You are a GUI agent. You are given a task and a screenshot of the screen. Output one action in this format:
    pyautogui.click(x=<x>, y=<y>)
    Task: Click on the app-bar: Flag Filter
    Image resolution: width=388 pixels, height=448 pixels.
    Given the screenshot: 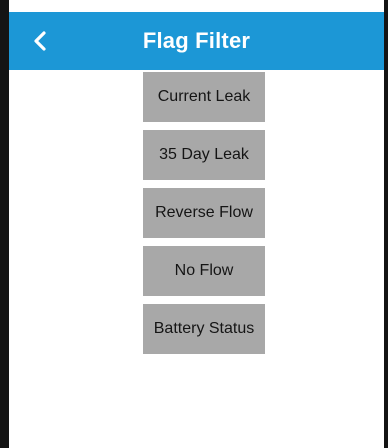 What is the action you would take?
    pyautogui.click(x=196, y=41)
    